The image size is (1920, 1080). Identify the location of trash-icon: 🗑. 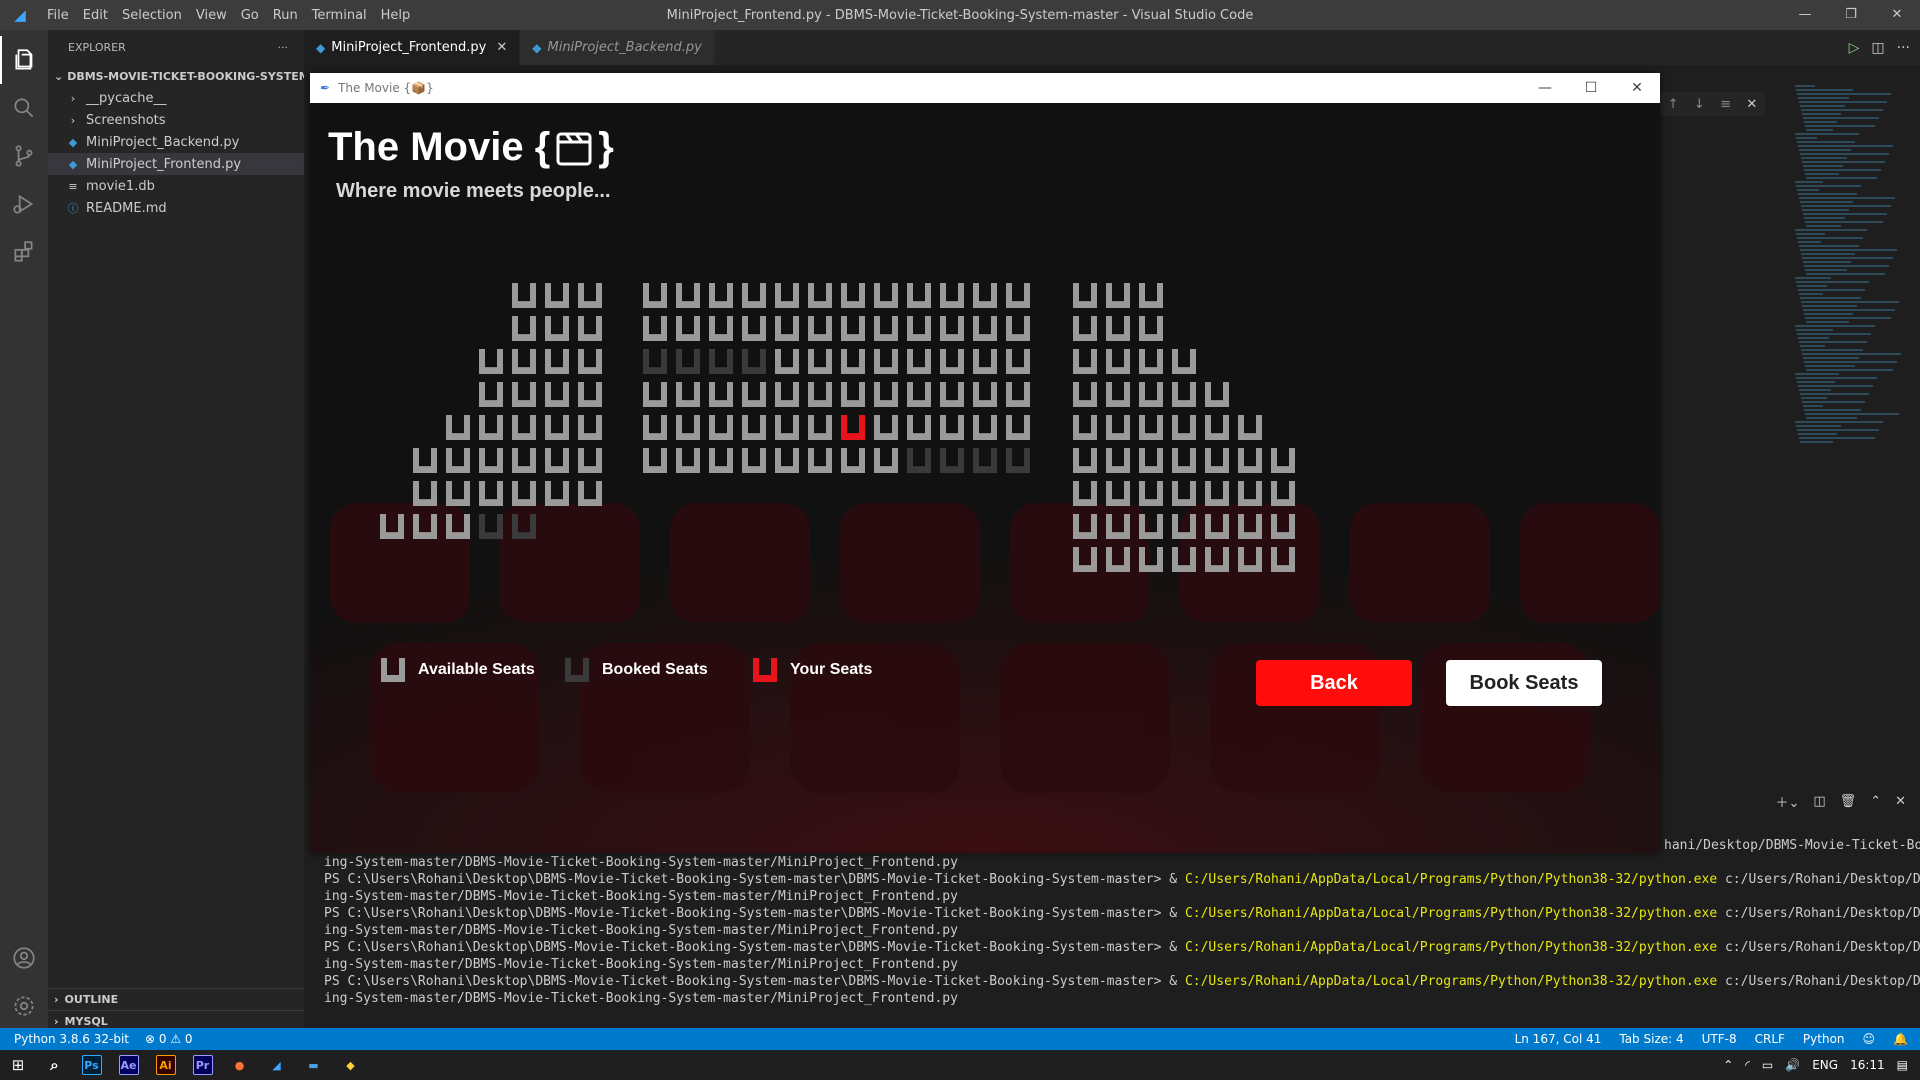
(1848, 801).